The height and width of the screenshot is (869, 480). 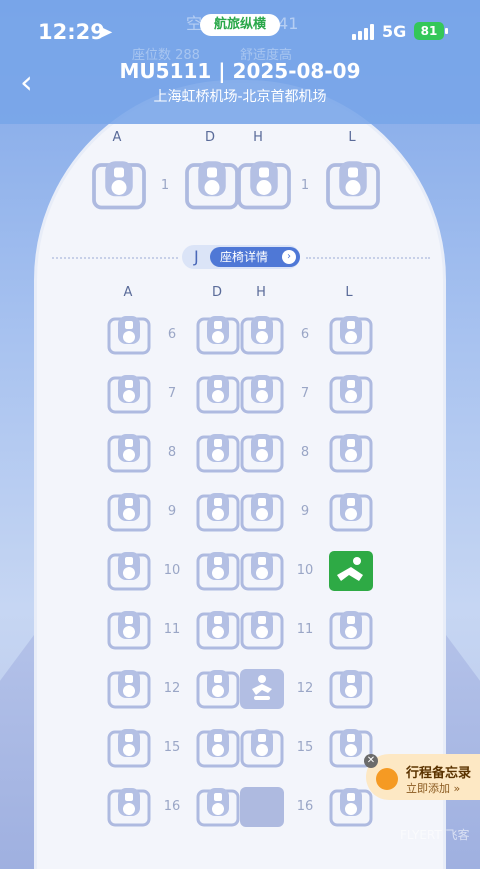 What do you see at coordinates (351, 394) in the screenshot?
I see `seat-7l` at bounding box center [351, 394].